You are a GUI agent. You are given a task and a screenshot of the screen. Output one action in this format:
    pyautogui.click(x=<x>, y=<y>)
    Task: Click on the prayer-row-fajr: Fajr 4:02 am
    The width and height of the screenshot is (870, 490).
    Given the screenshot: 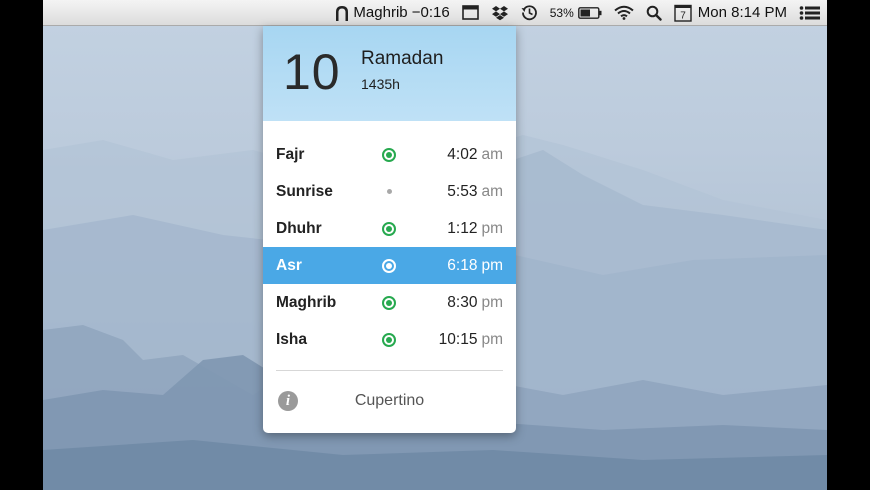 What is the action you would take?
    pyautogui.click(x=389, y=154)
    